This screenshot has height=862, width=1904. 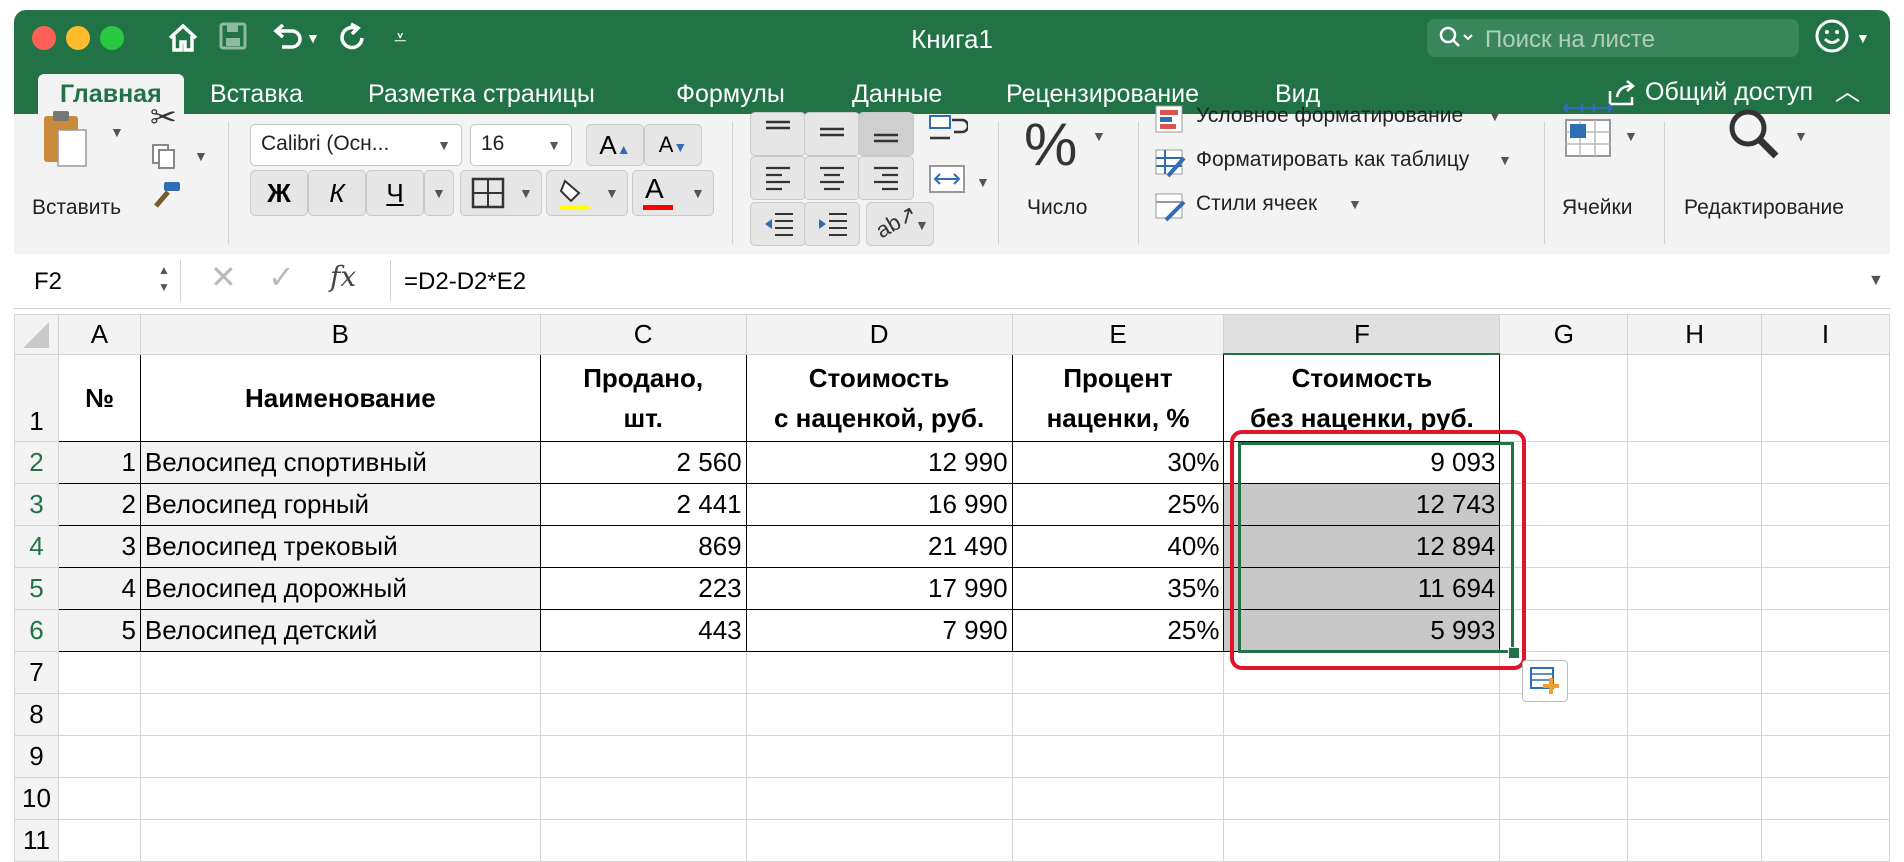 What do you see at coordinates (643, 334) in the screenshot?
I see `column-header: C` at bounding box center [643, 334].